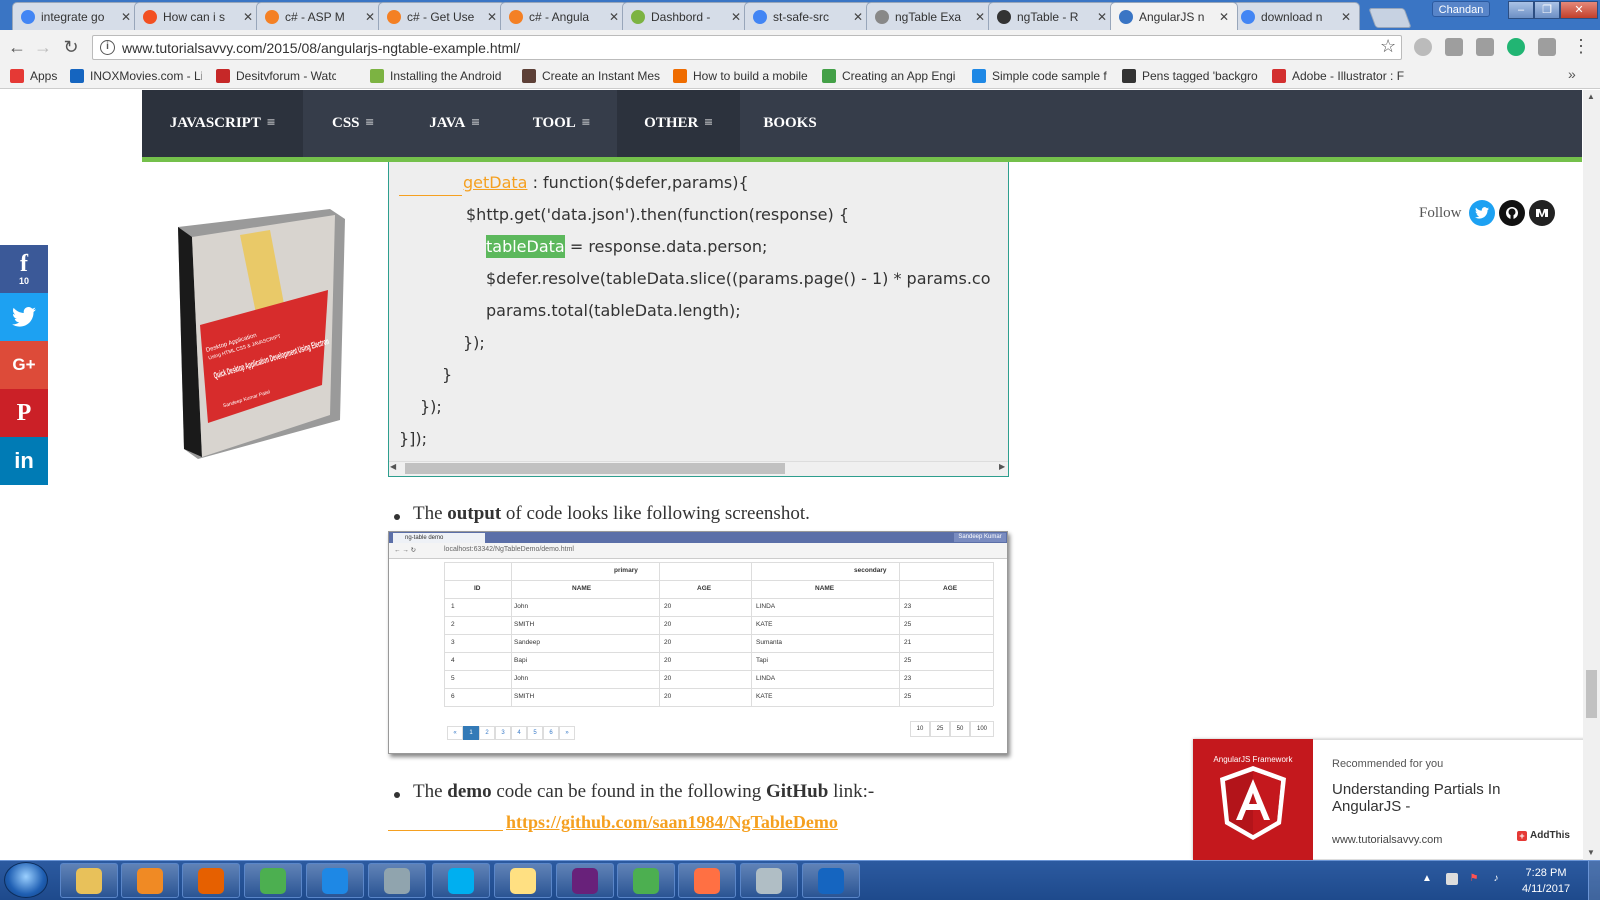 The width and height of the screenshot is (1600, 900). I want to click on browser-tab: ngTable - R ✕, so click(1052, 16).